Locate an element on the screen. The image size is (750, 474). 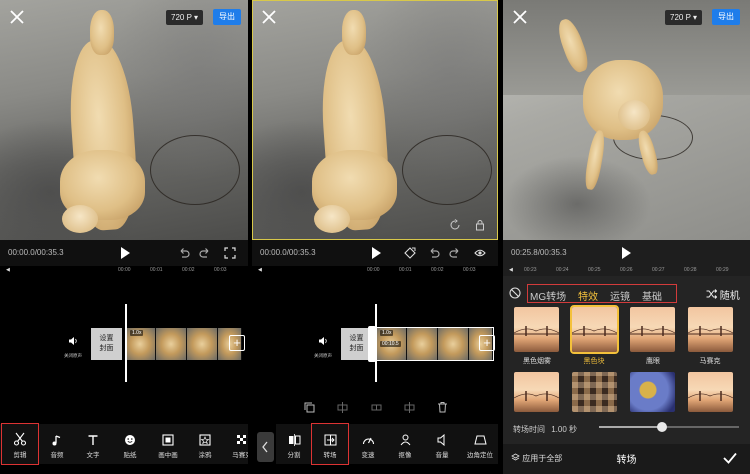
ruler-tick: 00:02 is located at coordinates (437, 270).